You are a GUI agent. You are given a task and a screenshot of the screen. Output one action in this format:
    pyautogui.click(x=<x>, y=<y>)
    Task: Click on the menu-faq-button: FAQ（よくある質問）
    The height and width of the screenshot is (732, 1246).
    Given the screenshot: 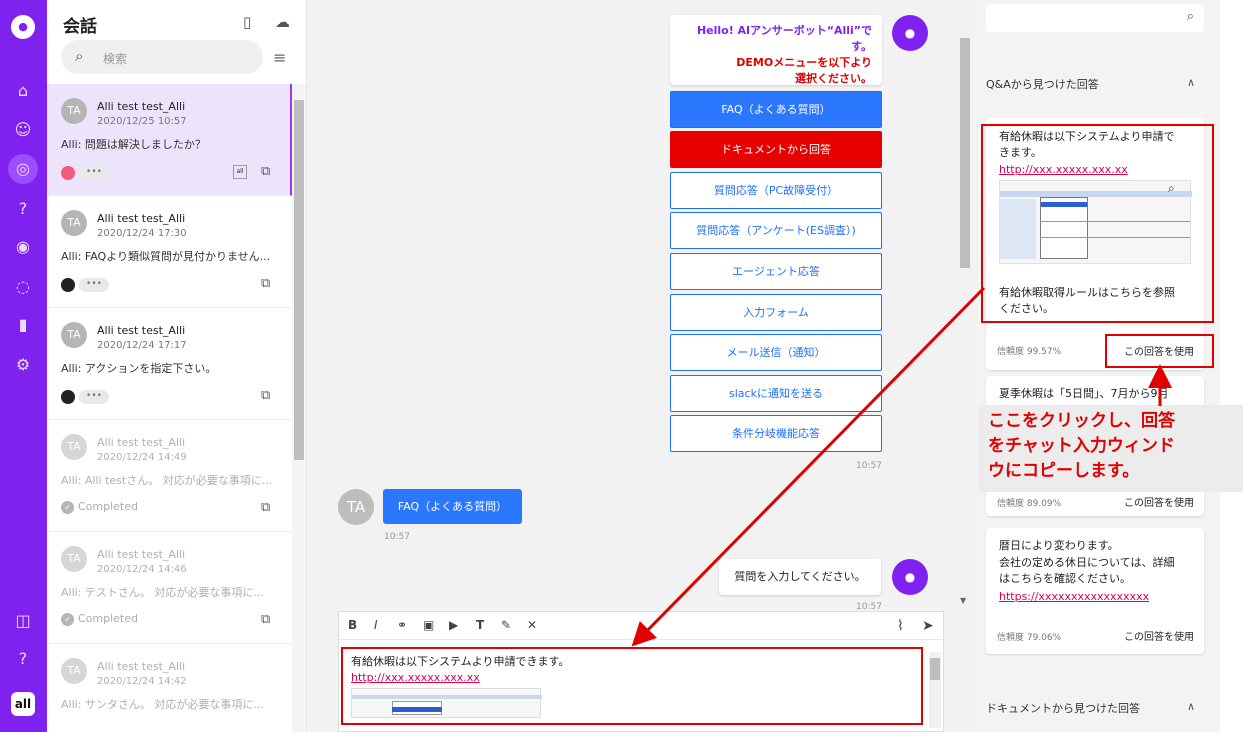 What is the action you would take?
    pyautogui.click(x=776, y=109)
    